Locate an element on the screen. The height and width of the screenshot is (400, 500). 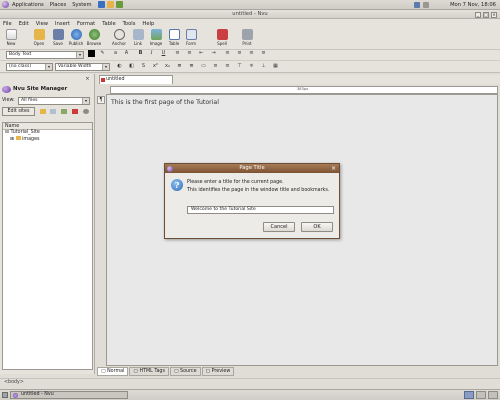
subscript-icon: x₂ is located at coordinates (167, 66).